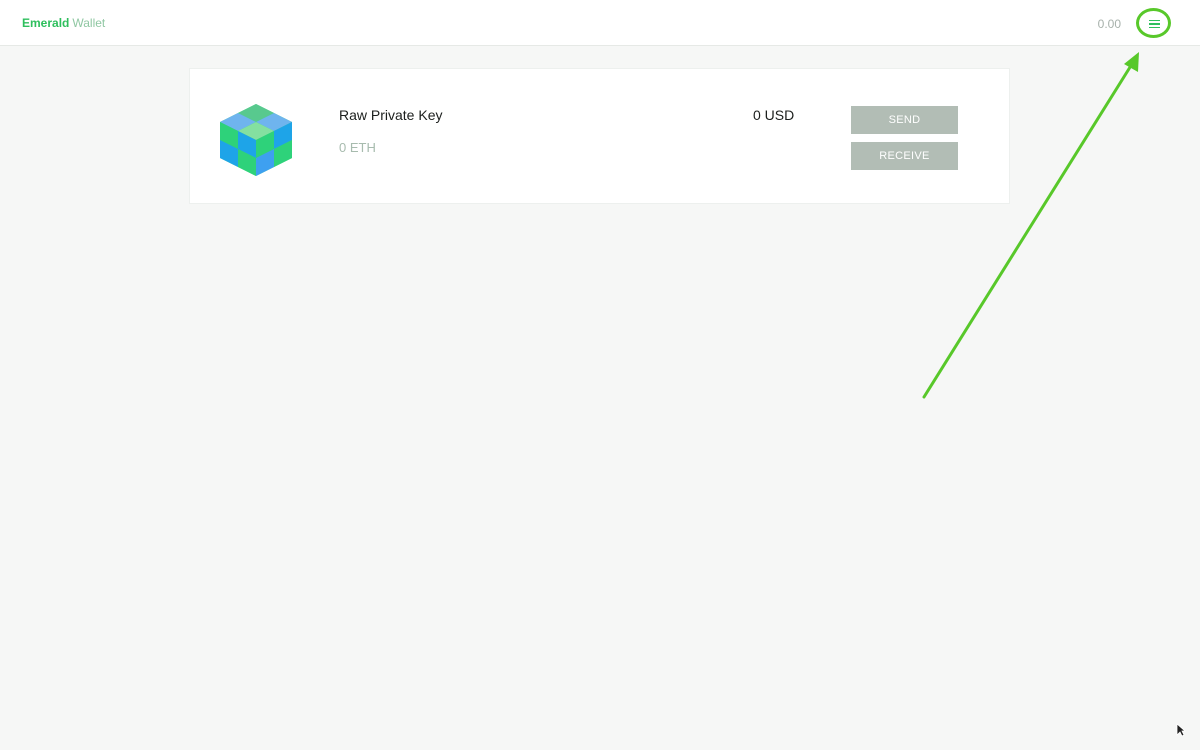 The height and width of the screenshot is (750, 1200). I want to click on send-button: SEND, so click(904, 120).